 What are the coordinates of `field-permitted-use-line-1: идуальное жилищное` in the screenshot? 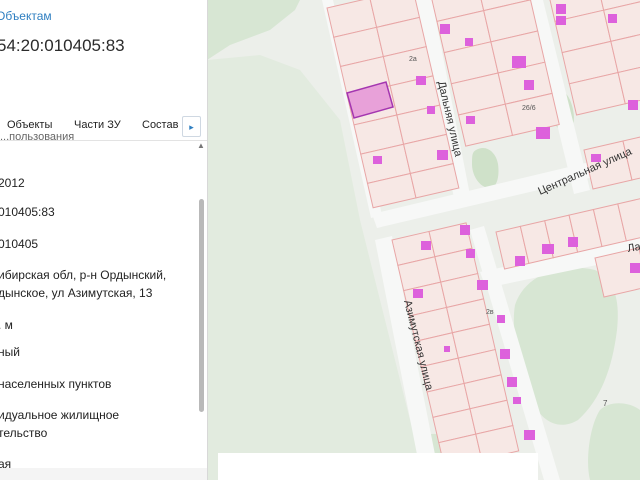 It's located at (60, 415).